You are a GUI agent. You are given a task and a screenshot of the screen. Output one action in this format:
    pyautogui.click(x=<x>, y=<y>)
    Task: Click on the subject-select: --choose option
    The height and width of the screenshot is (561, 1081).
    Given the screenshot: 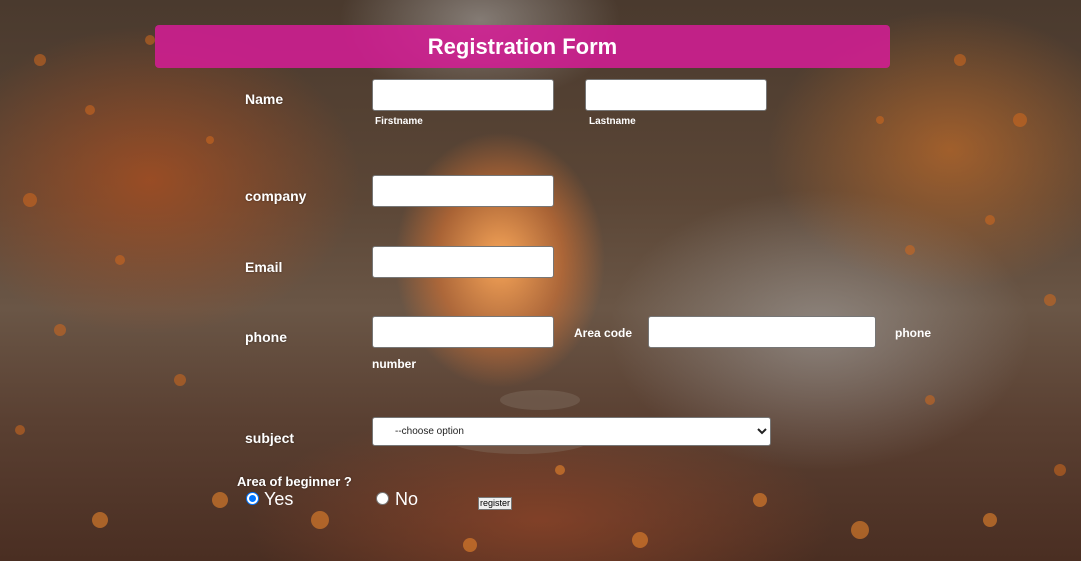 What is the action you would take?
    pyautogui.click(x=571, y=431)
    